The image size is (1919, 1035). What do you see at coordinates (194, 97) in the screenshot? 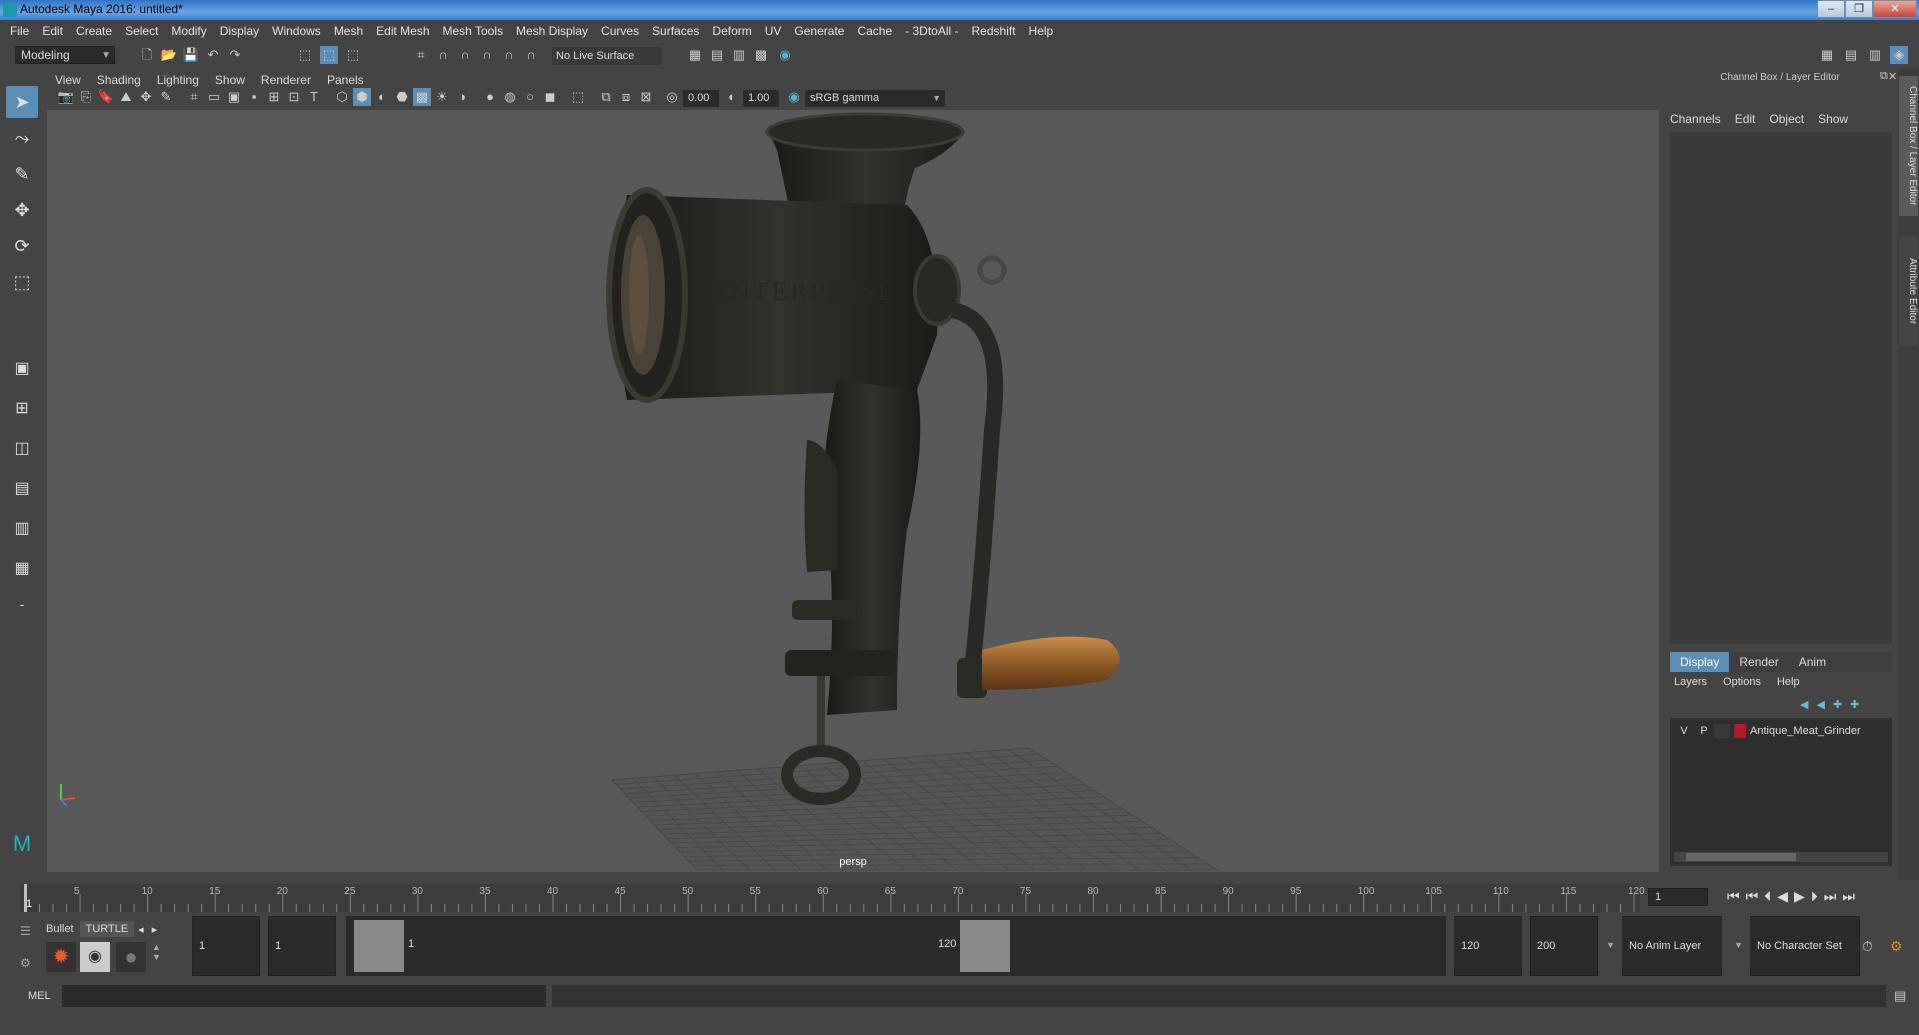
I see `grid-toggle-icon: ⌗` at bounding box center [194, 97].